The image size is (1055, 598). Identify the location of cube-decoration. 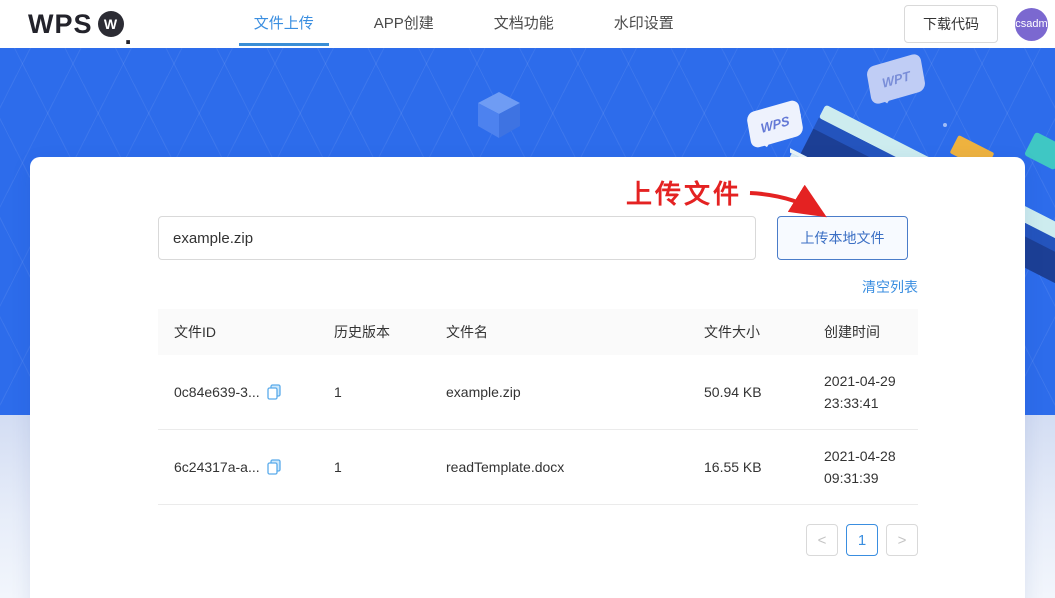
(499, 115).